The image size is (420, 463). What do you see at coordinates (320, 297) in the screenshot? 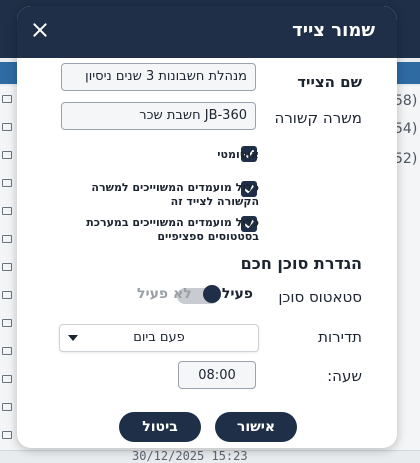
I see `agent-status-label: סטאטוס סוכן` at bounding box center [320, 297].